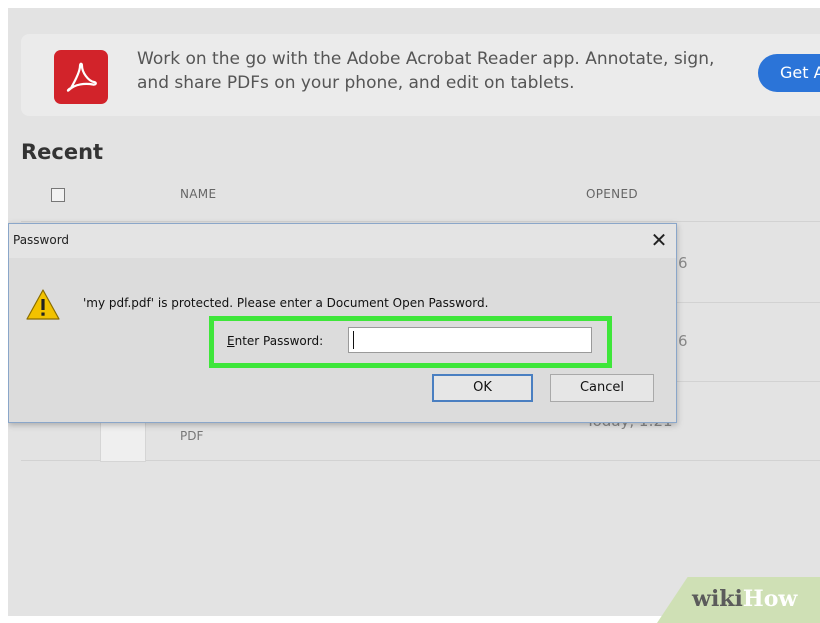 The width and height of the screenshot is (820, 623). Describe the element at coordinates (659, 240) in the screenshot. I see `close-icon: ✕` at that location.